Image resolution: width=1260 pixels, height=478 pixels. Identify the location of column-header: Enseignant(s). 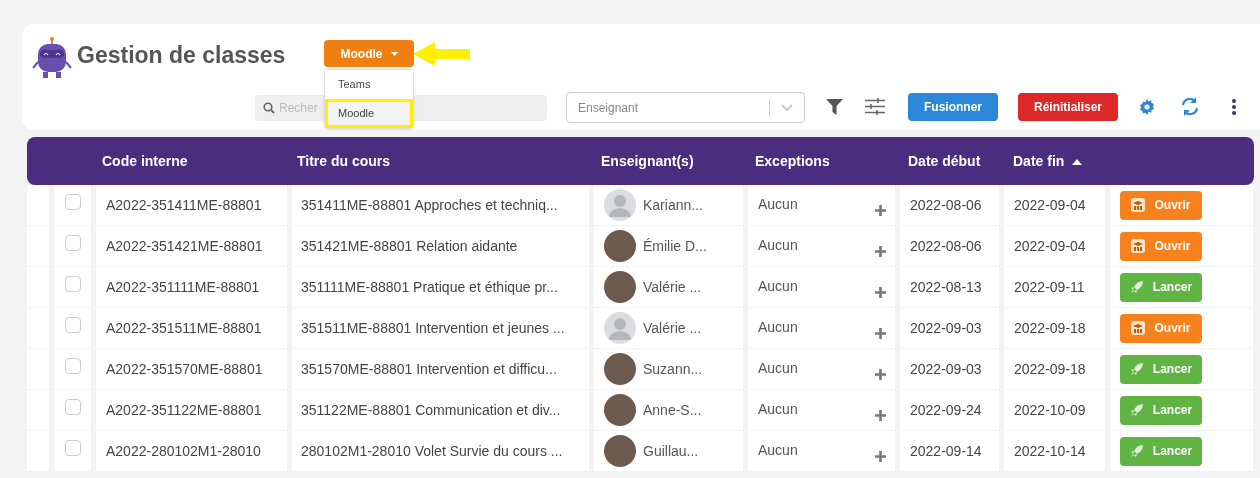
(647, 161).